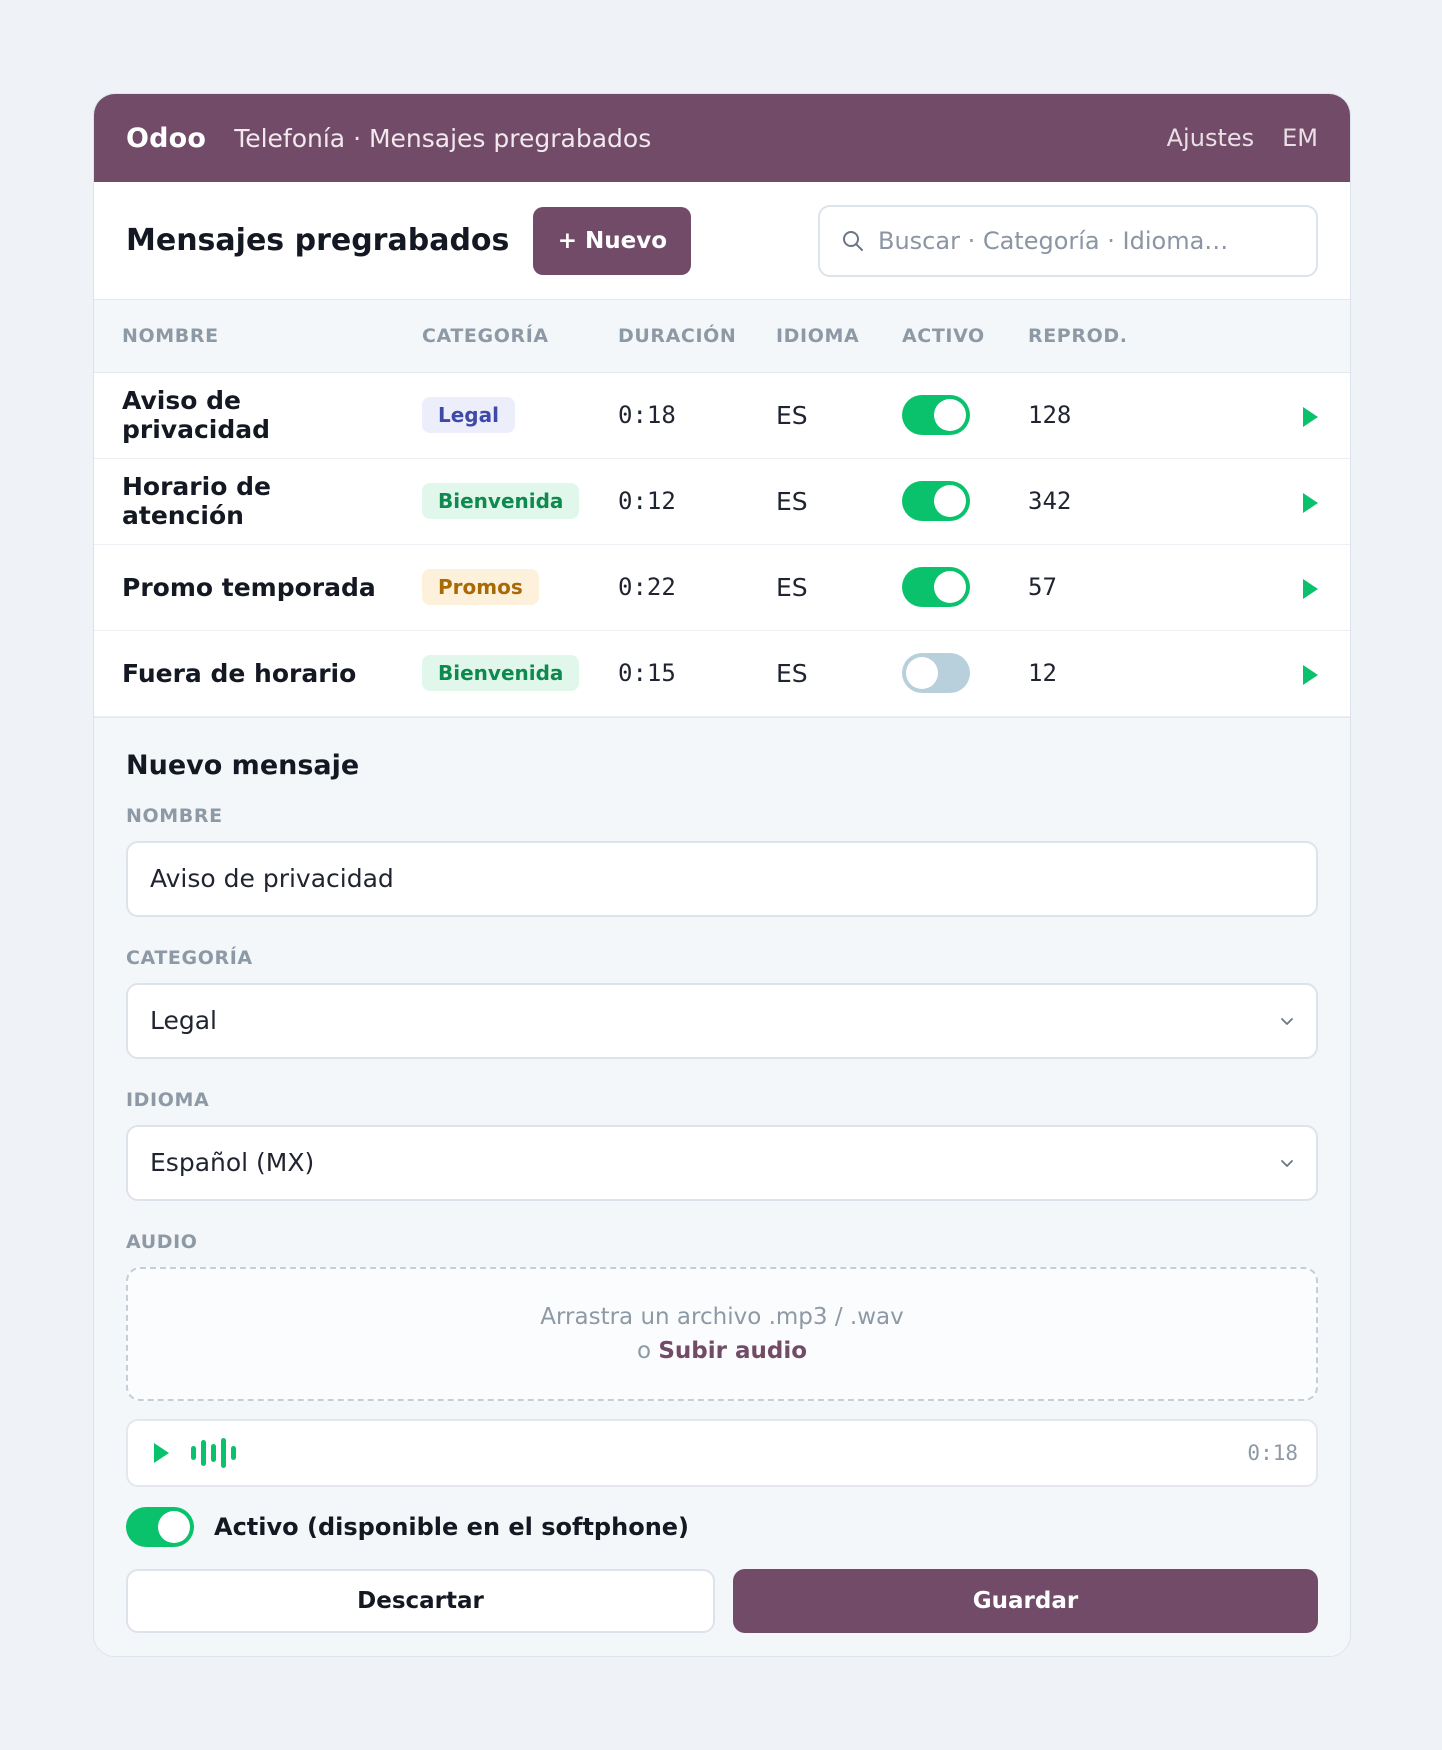  What do you see at coordinates (189, 957) in the screenshot?
I see `category-label: CATEGORÍA` at bounding box center [189, 957].